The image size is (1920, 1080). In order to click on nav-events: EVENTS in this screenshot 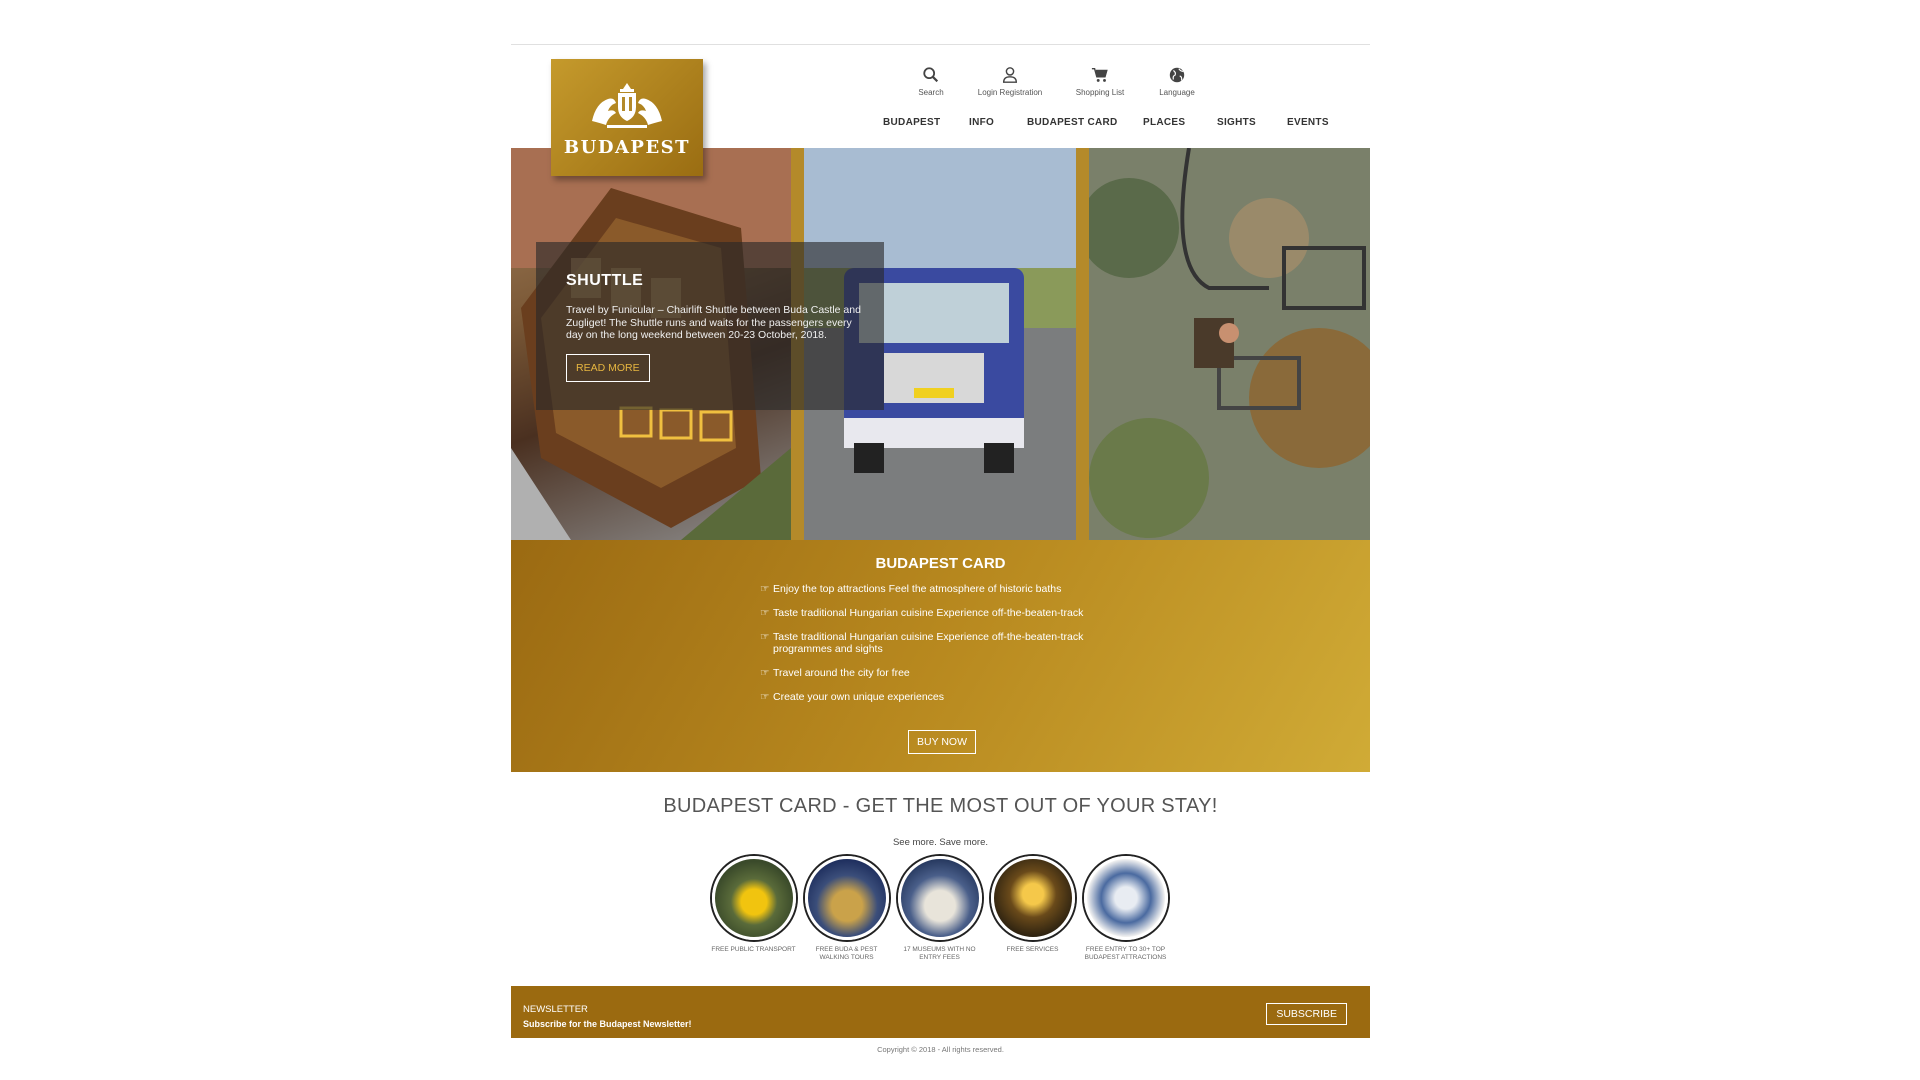, I will do `click(1308, 122)`.